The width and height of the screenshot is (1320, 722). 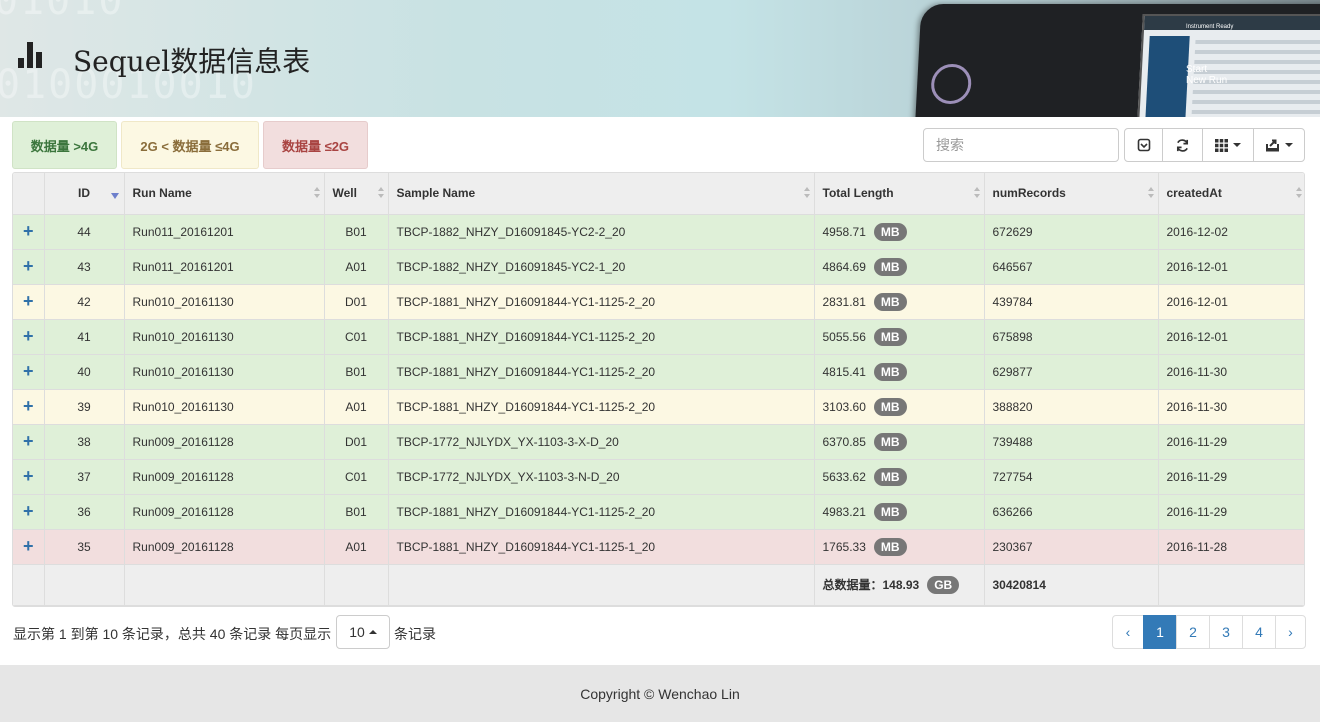 I want to click on column-header-sample-name: Sample Name, so click(x=601, y=194).